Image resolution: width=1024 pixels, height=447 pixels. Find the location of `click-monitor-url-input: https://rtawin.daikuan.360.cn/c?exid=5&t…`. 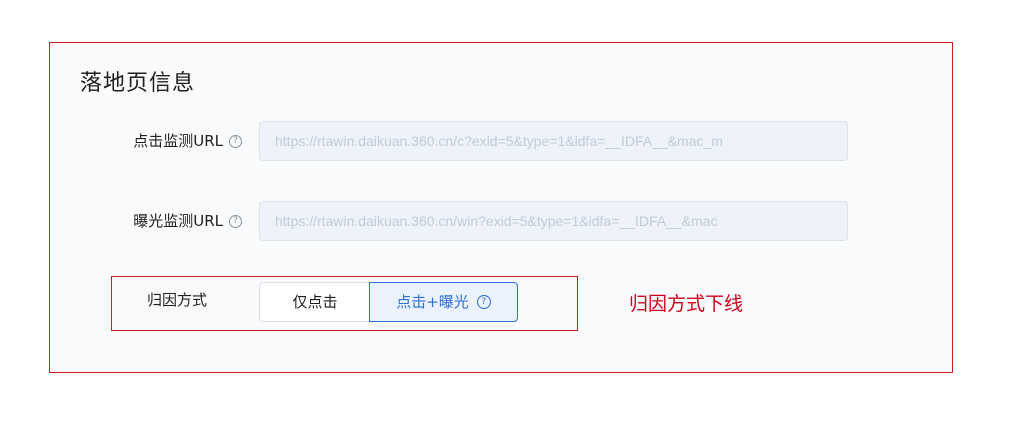

click-monitor-url-input: https://rtawin.daikuan.360.cn/c?exid=5&t… is located at coordinates (553, 141).